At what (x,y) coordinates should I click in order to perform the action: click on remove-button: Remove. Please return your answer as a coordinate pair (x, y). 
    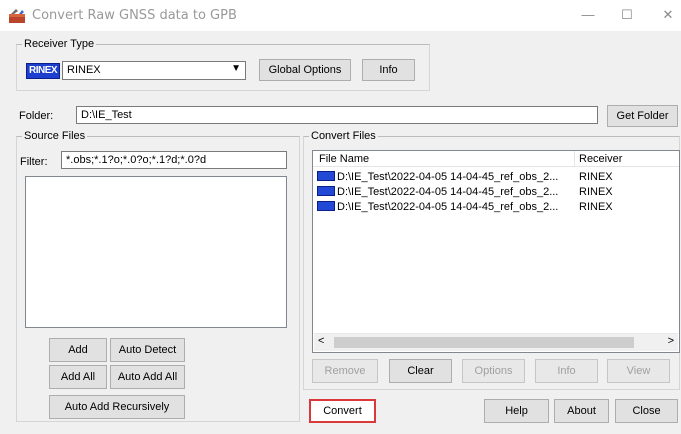
    Looking at the image, I should click on (345, 371).